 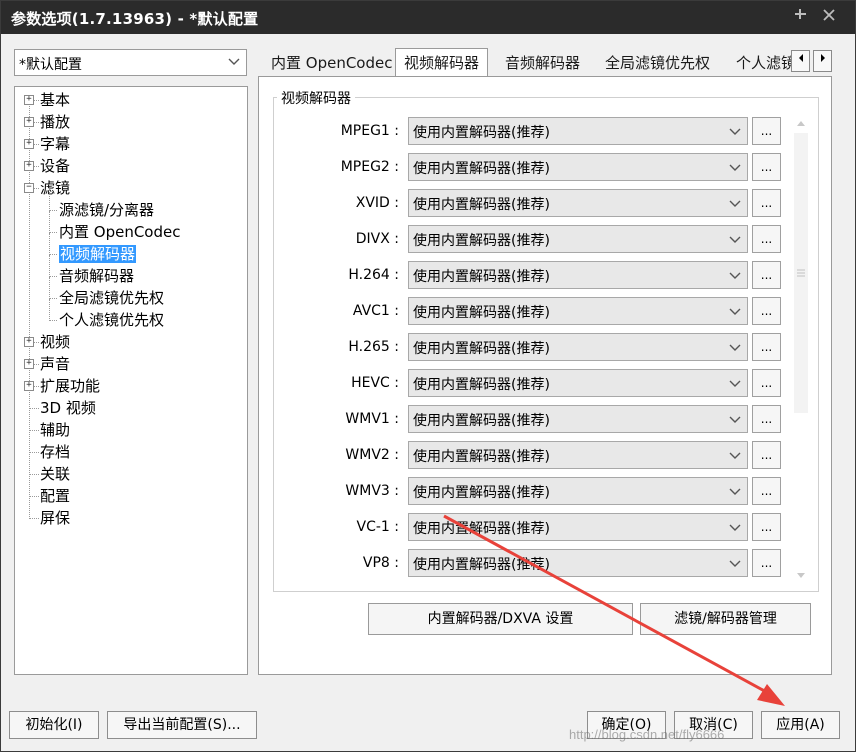 What do you see at coordinates (111, 298) in the screenshot?
I see `tree-item: 全局滤镜优先权` at bounding box center [111, 298].